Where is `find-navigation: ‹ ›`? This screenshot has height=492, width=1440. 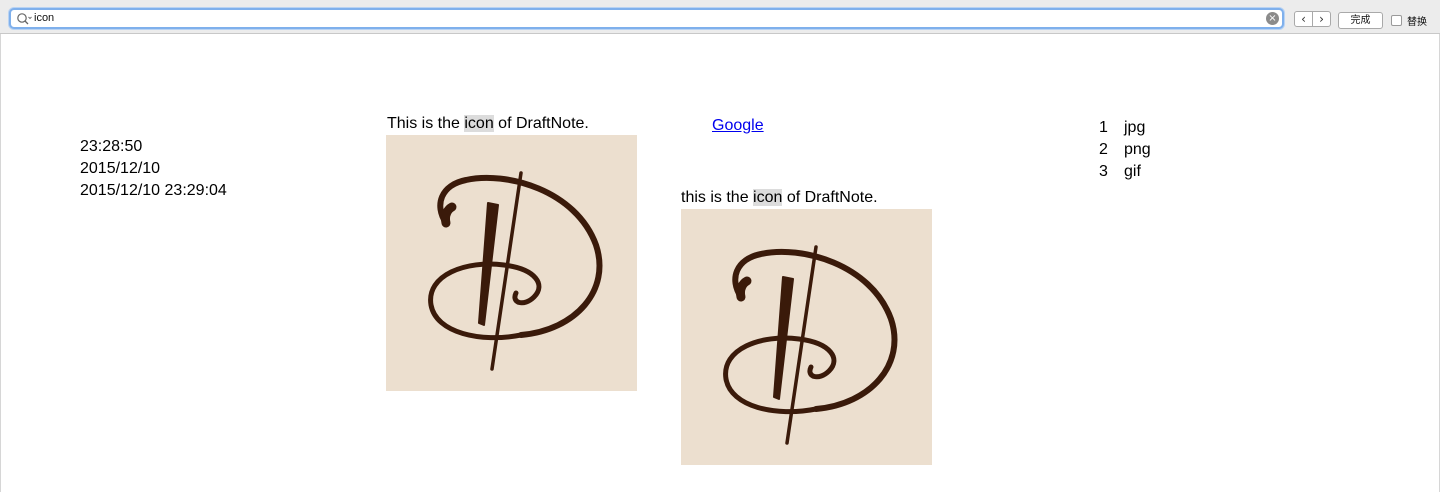
find-navigation: ‹ › is located at coordinates (1312, 19).